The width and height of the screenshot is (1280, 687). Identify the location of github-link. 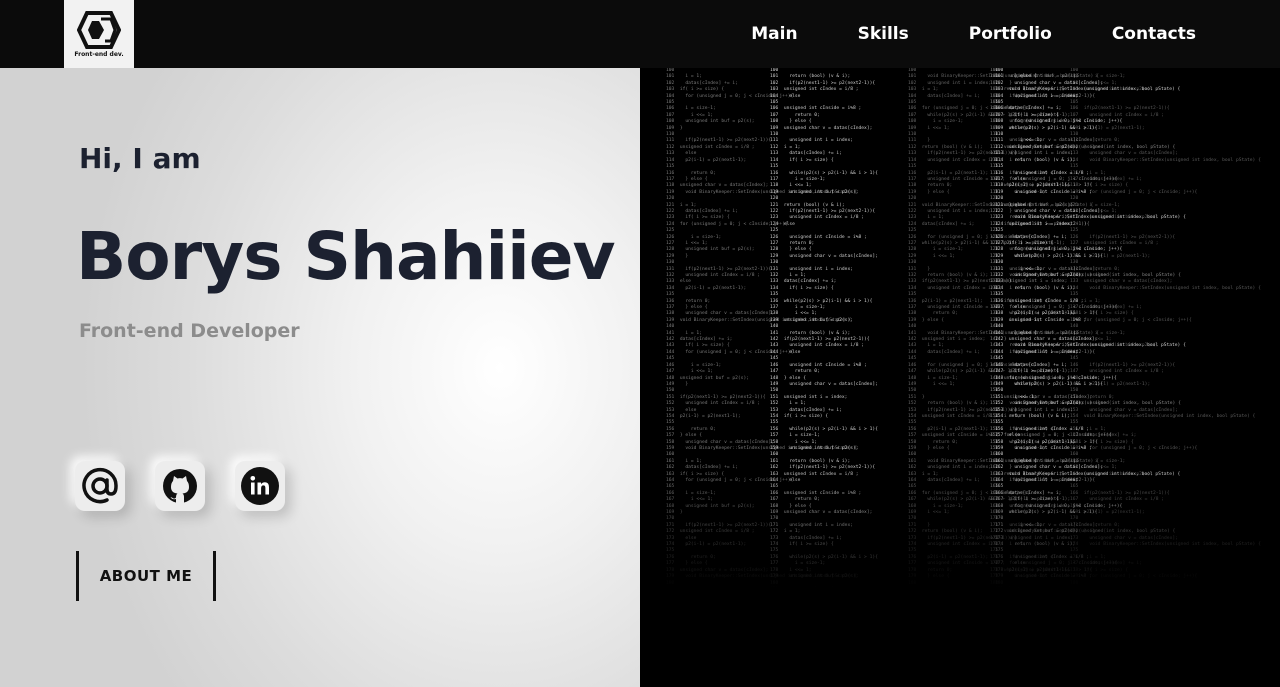
(180, 486).